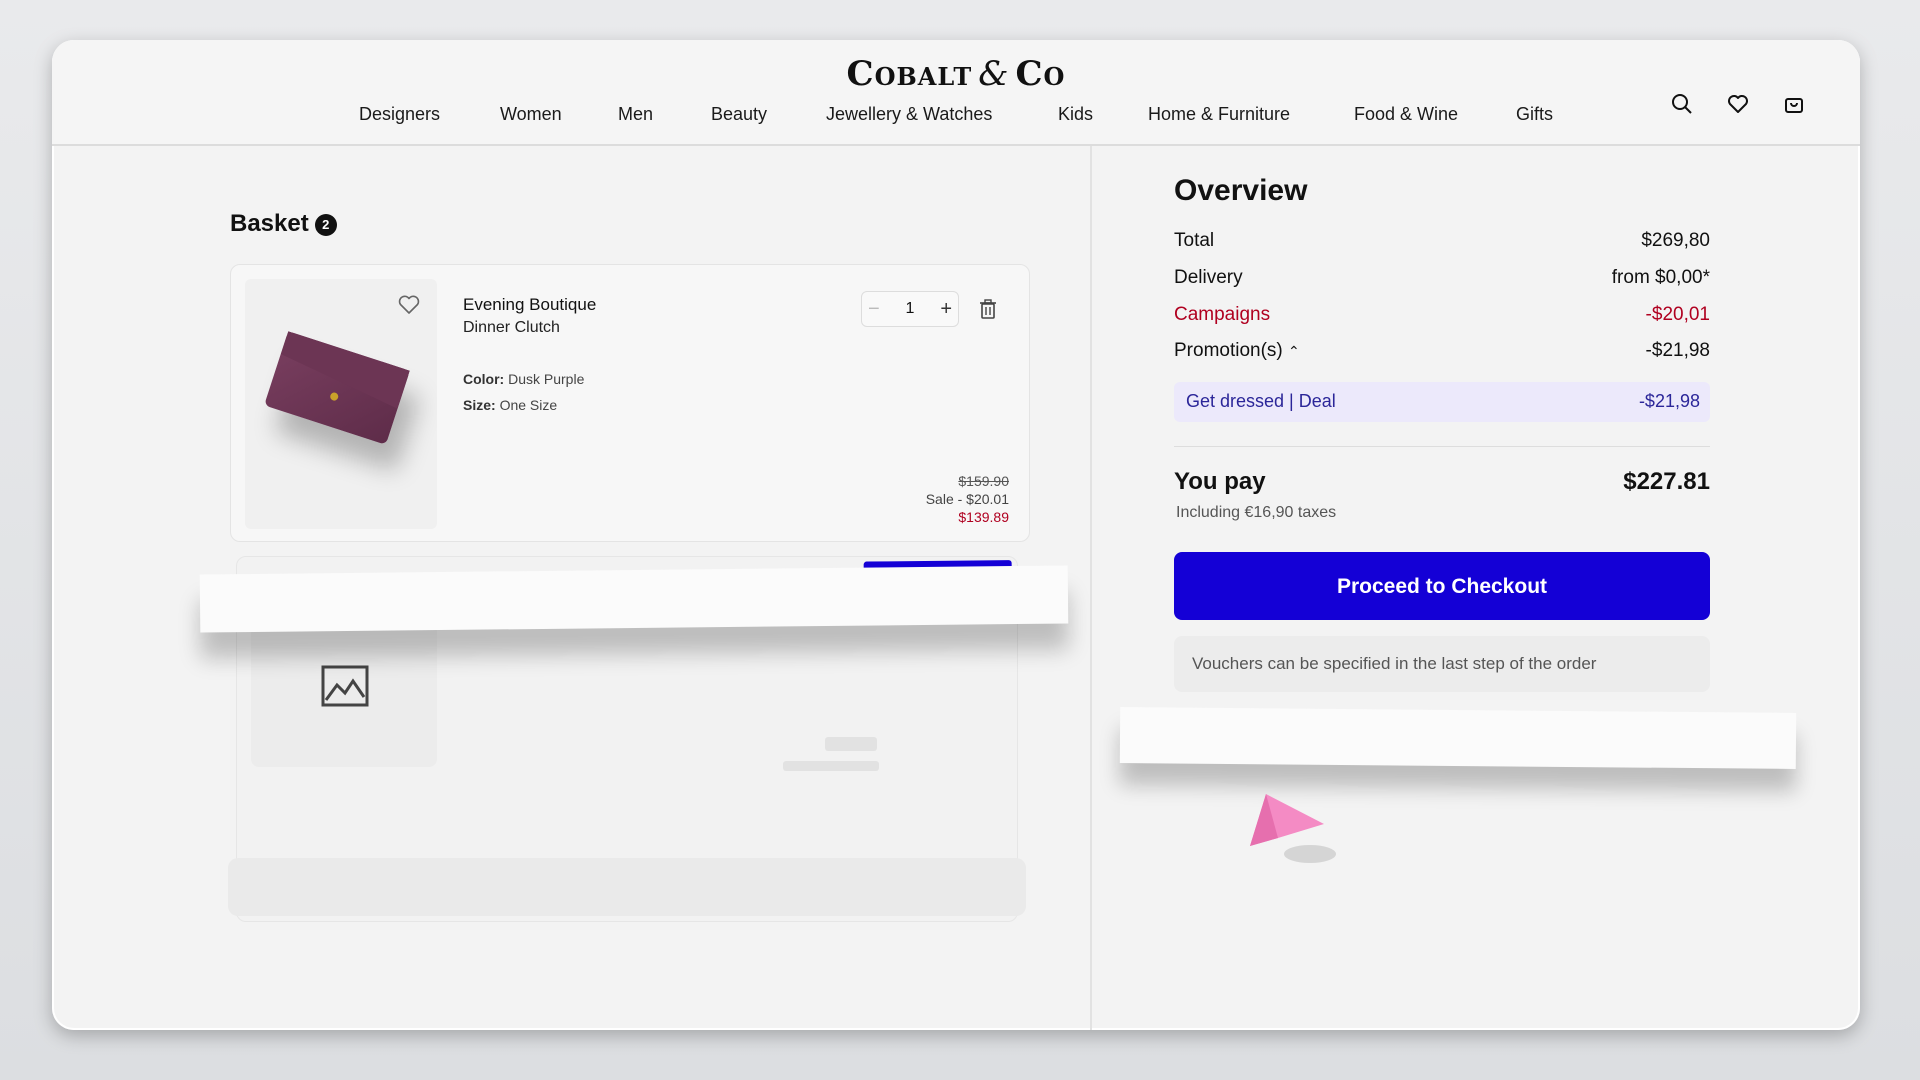 The height and width of the screenshot is (1080, 1920). I want to click on original-price: $159.90, so click(983, 481).